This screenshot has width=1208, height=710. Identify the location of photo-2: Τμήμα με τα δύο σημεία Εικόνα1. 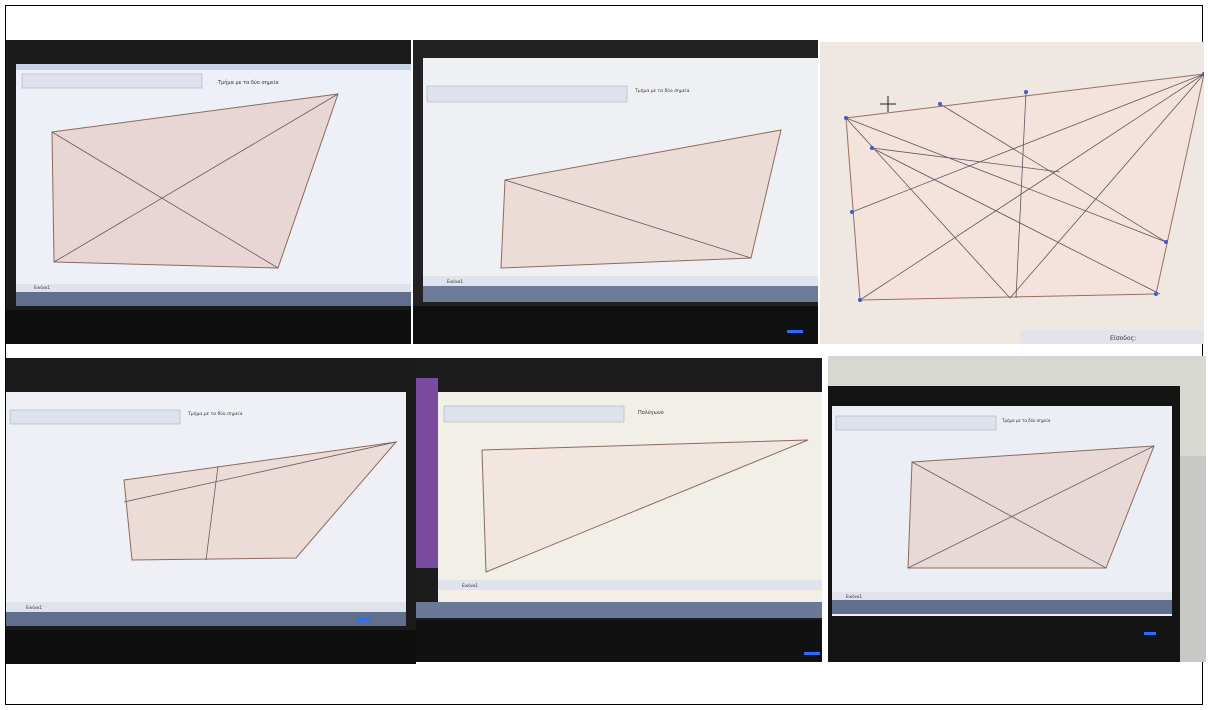
(615, 192).